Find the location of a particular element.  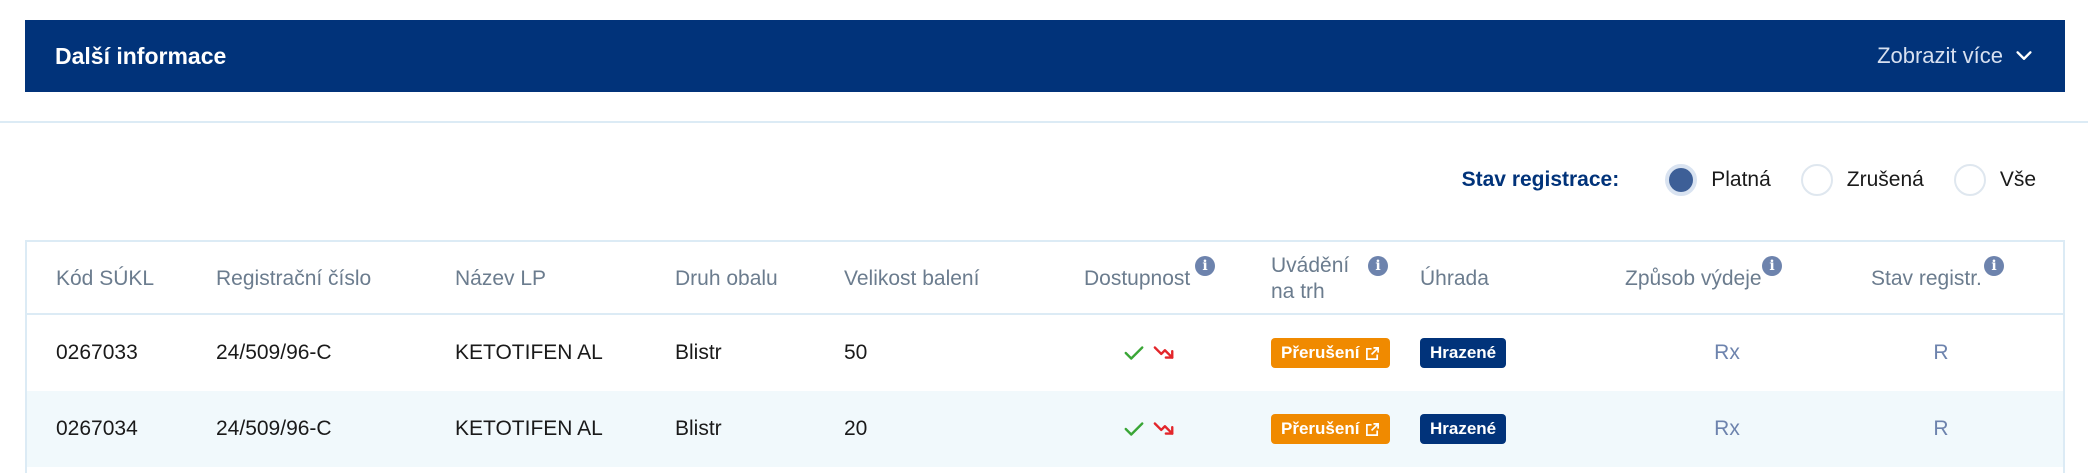

radio-zrusena: Zrušená is located at coordinates (1862, 180).